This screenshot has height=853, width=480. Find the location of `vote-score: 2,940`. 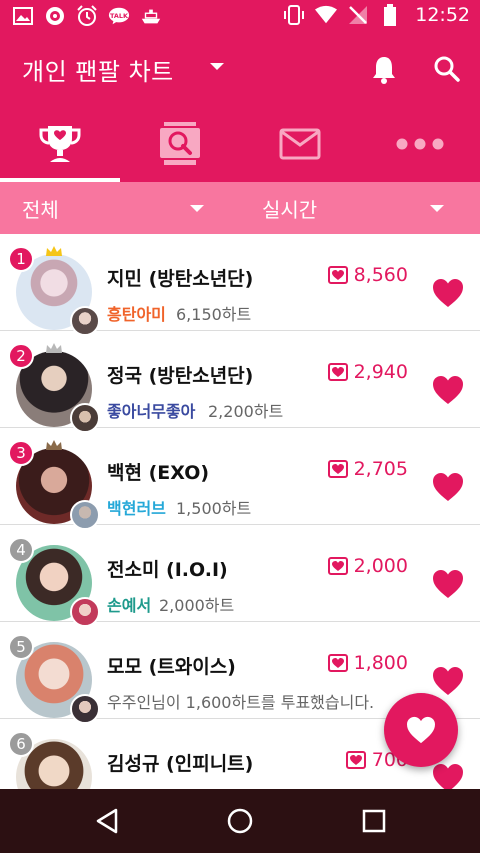

vote-score: 2,940 is located at coordinates (367, 372).